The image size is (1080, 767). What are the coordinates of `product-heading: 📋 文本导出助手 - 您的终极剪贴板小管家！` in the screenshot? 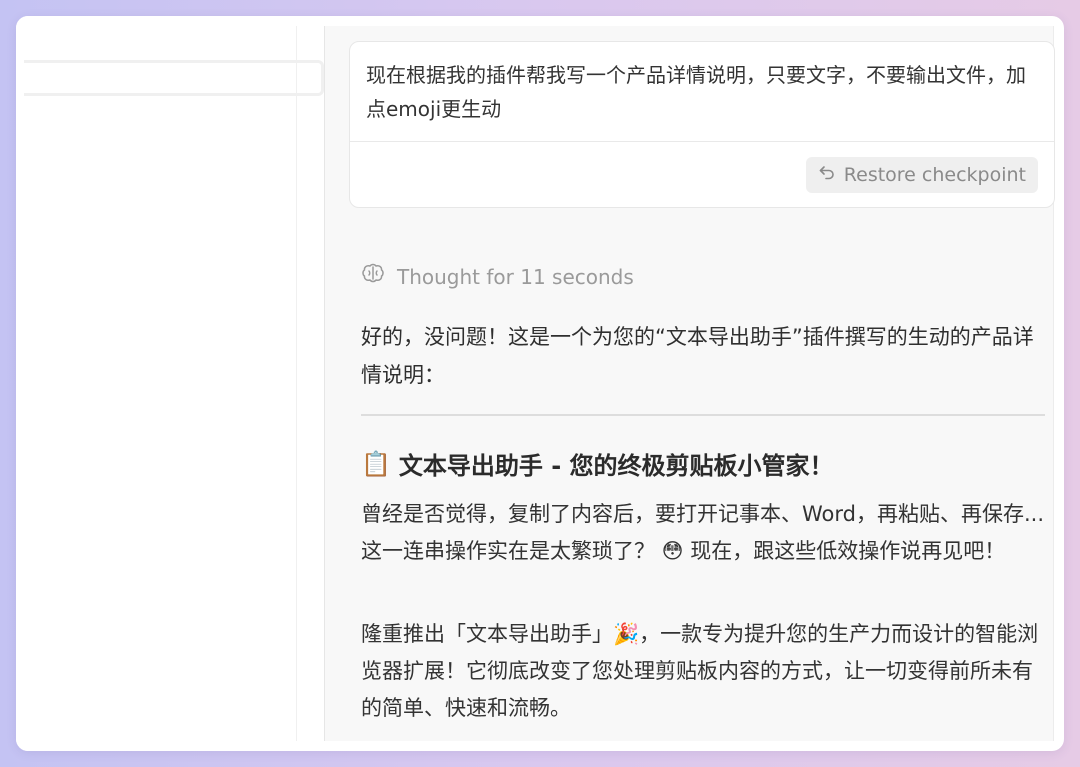 It's located at (597, 463).